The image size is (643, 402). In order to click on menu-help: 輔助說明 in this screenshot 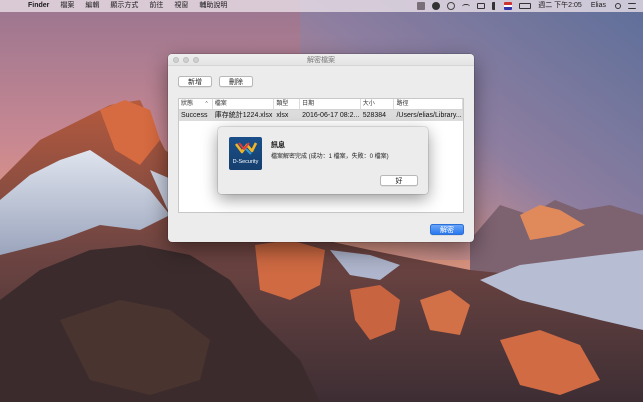, I will do `click(213, 6)`.